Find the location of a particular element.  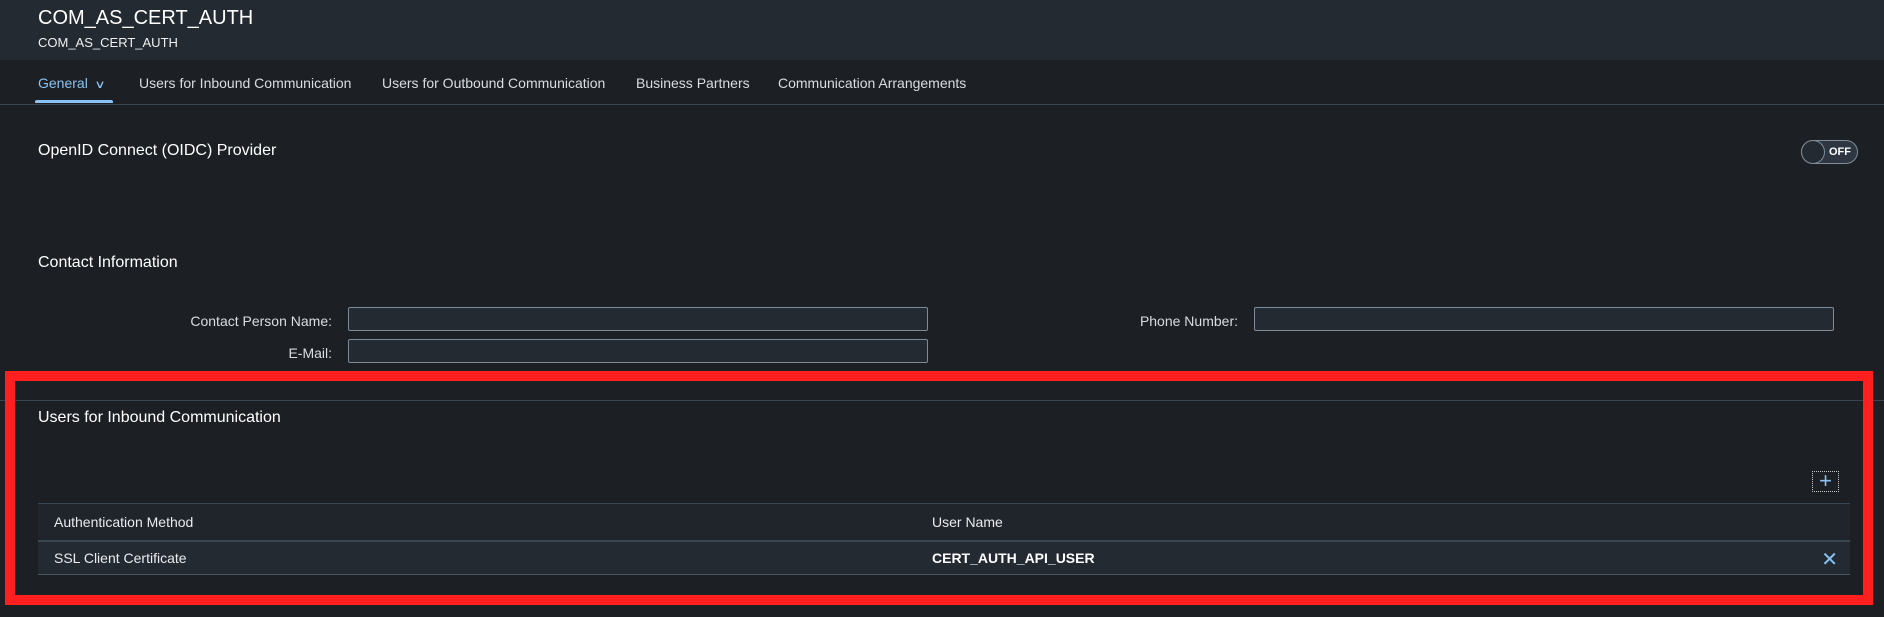

contact-person-name-input is located at coordinates (638, 319).